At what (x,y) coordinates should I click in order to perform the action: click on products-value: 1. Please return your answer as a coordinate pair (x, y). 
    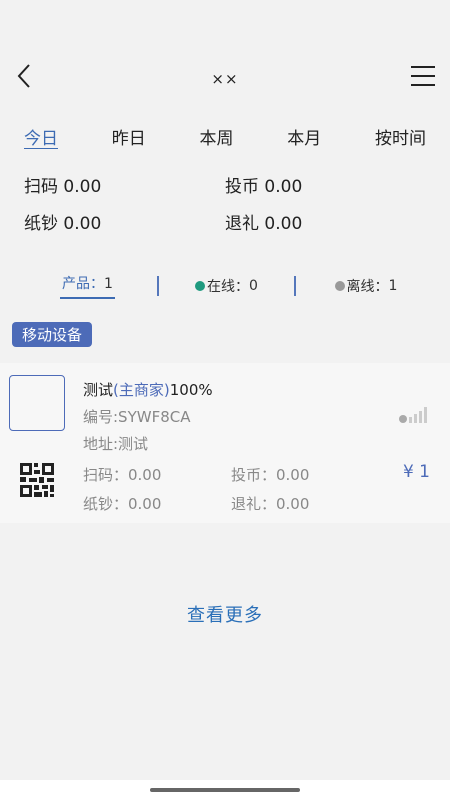
    Looking at the image, I should click on (108, 284).